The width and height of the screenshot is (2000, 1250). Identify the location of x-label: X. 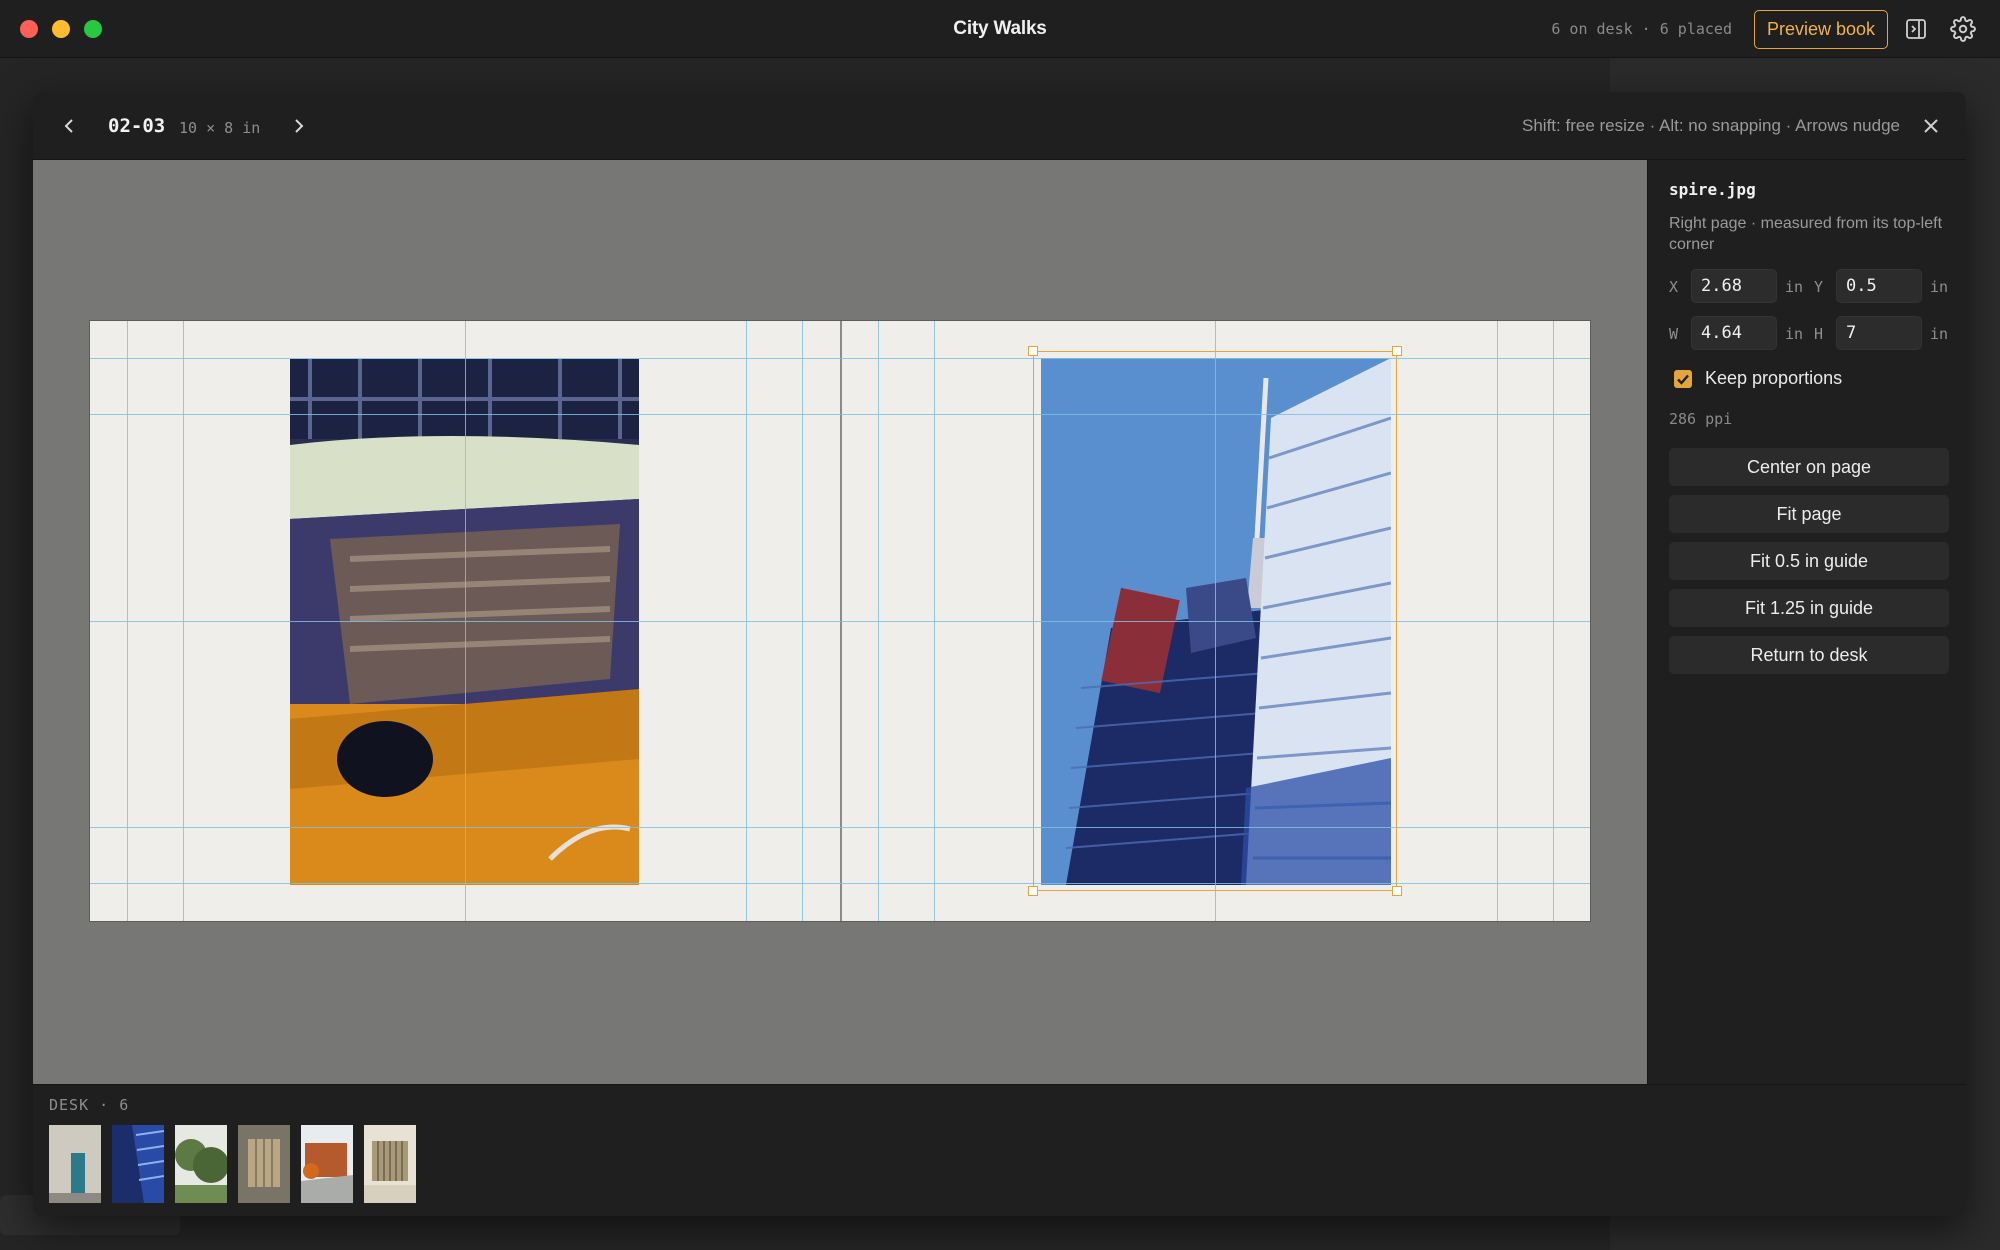
(1674, 287).